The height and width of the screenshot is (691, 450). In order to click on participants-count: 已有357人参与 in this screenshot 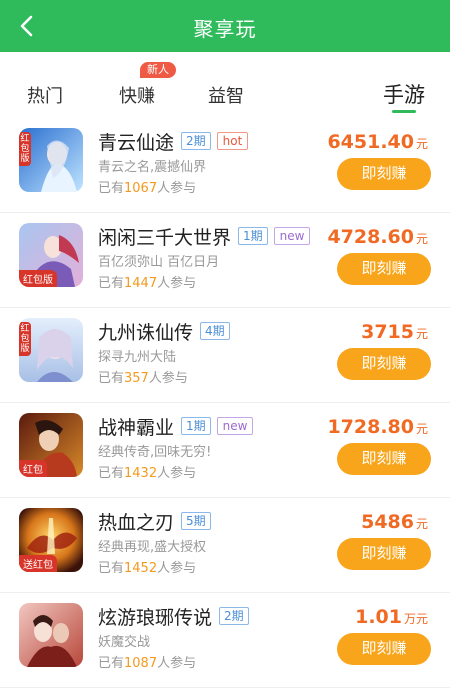, I will do `click(143, 378)`.